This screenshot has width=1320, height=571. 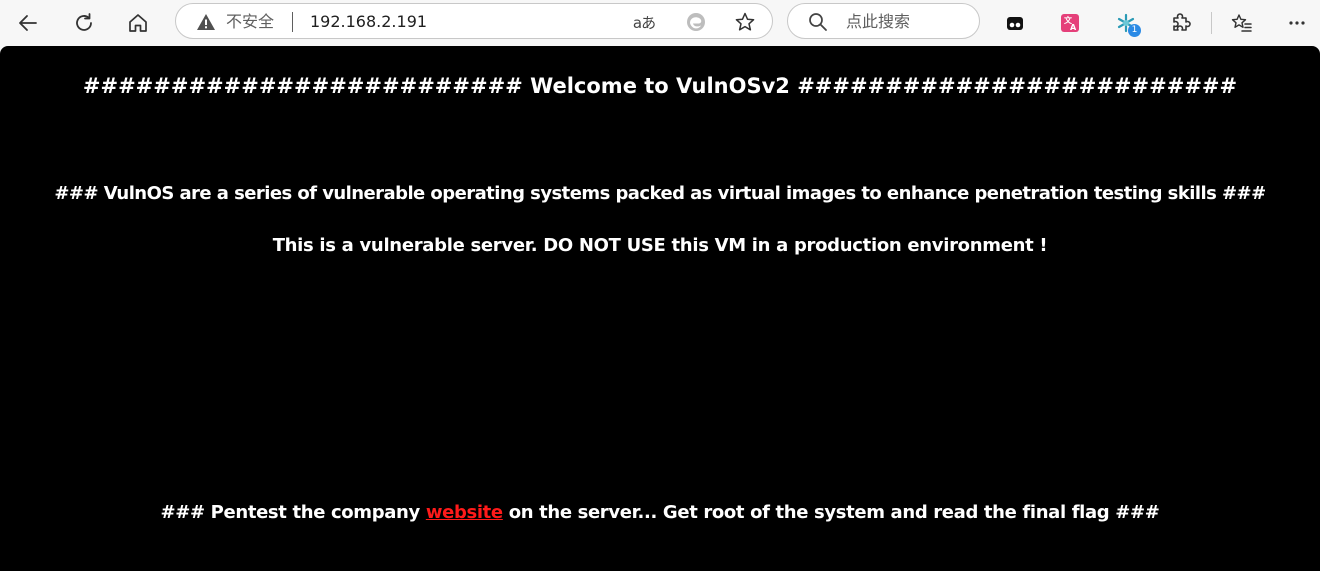 I want to click on tab-actions-button, so click(x=1015, y=23).